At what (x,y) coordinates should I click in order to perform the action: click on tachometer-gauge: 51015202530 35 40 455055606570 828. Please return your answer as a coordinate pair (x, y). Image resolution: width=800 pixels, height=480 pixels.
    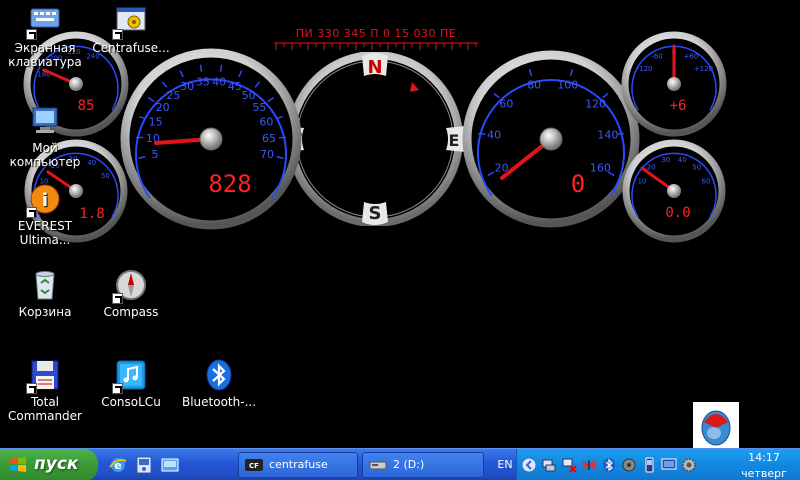
    Looking at the image, I should click on (211, 139).